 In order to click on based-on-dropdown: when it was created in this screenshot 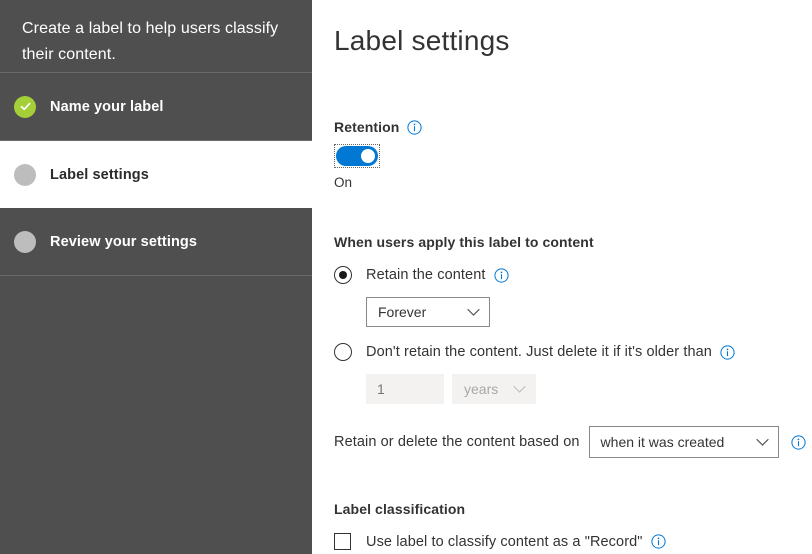, I will do `click(683, 442)`.